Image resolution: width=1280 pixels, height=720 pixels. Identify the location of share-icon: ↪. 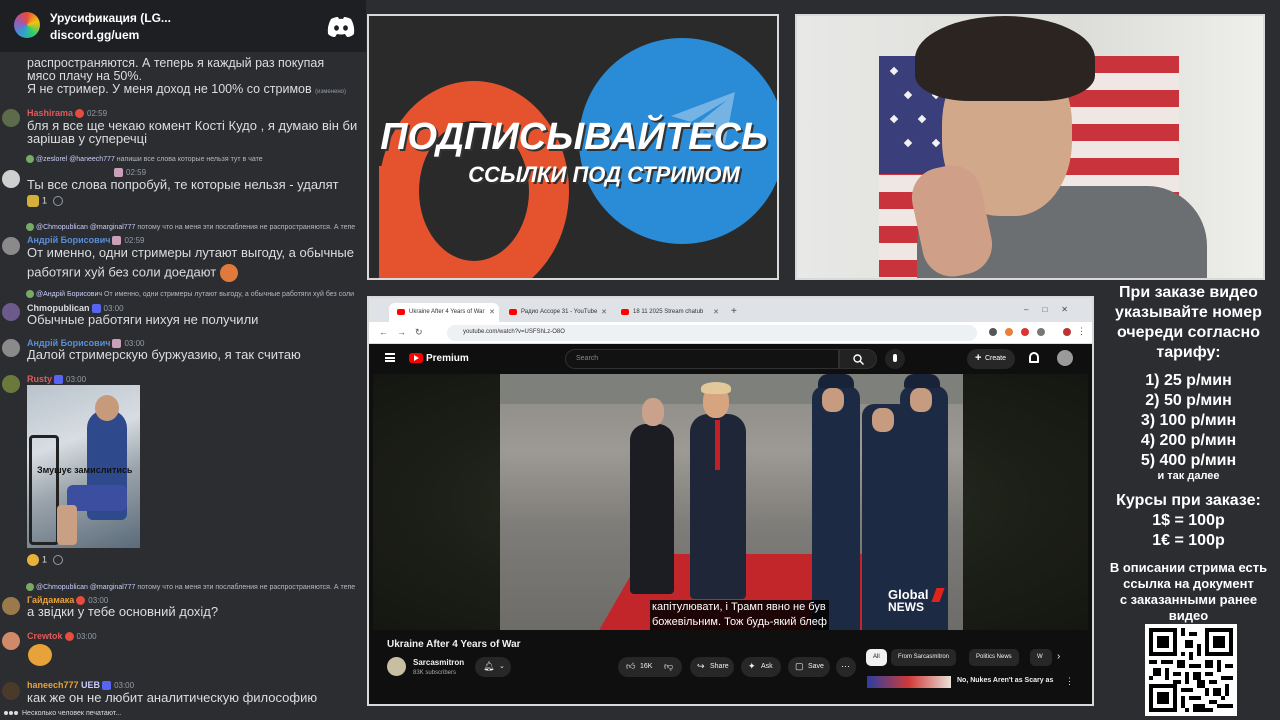
(701, 666).